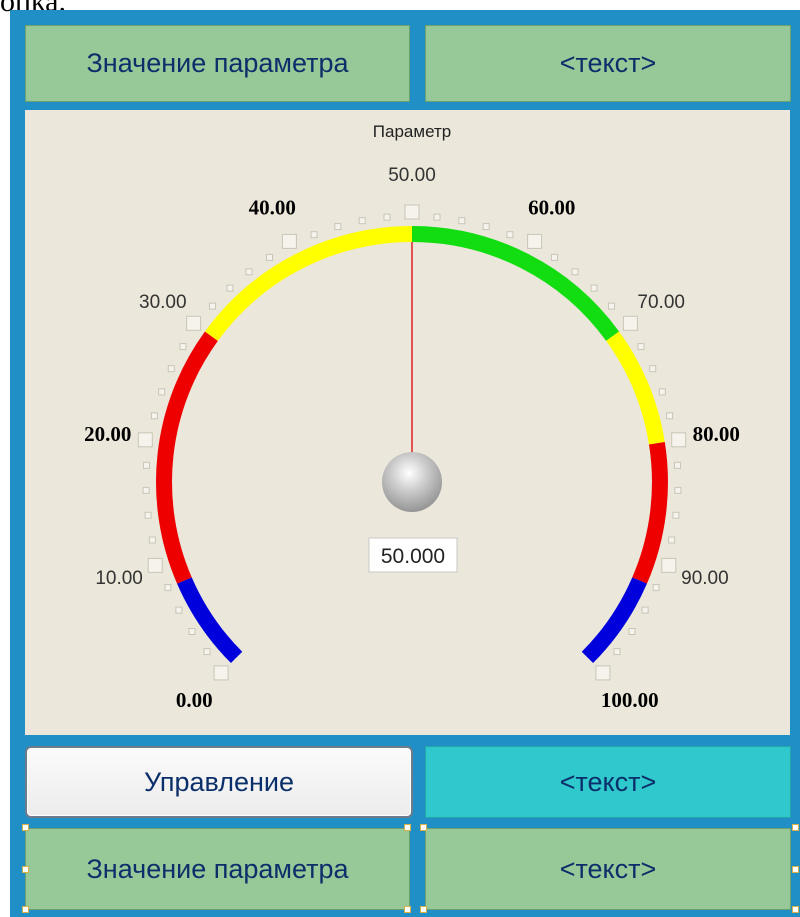  Describe the element at coordinates (630, 700) in the screenshot. I see `tick-label: 100.00` at that location.